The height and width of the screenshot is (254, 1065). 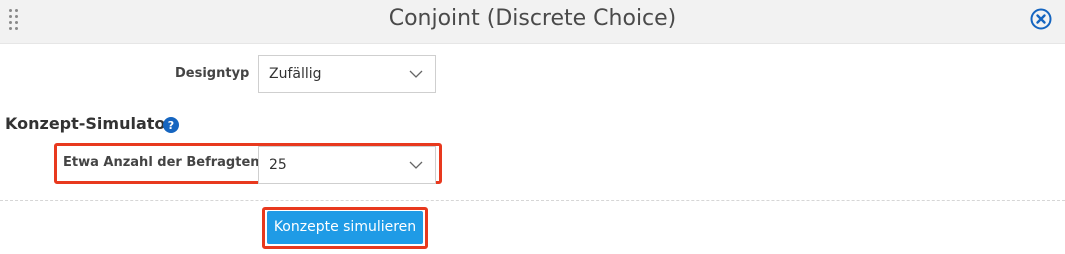 What do you see at coordinates (212, 73) in the screenshot?
I see `designtyp-label: Designtyp` at bounding box center [212, 73].